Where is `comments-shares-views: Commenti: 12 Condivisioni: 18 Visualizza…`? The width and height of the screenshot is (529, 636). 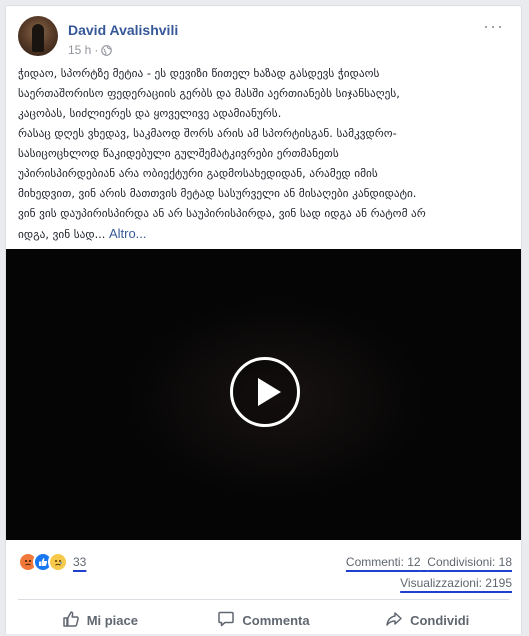 comments-shares-views: Commenti: 12 Condivisioni: 18 Visualizza… is located at coordinates (429, 573).